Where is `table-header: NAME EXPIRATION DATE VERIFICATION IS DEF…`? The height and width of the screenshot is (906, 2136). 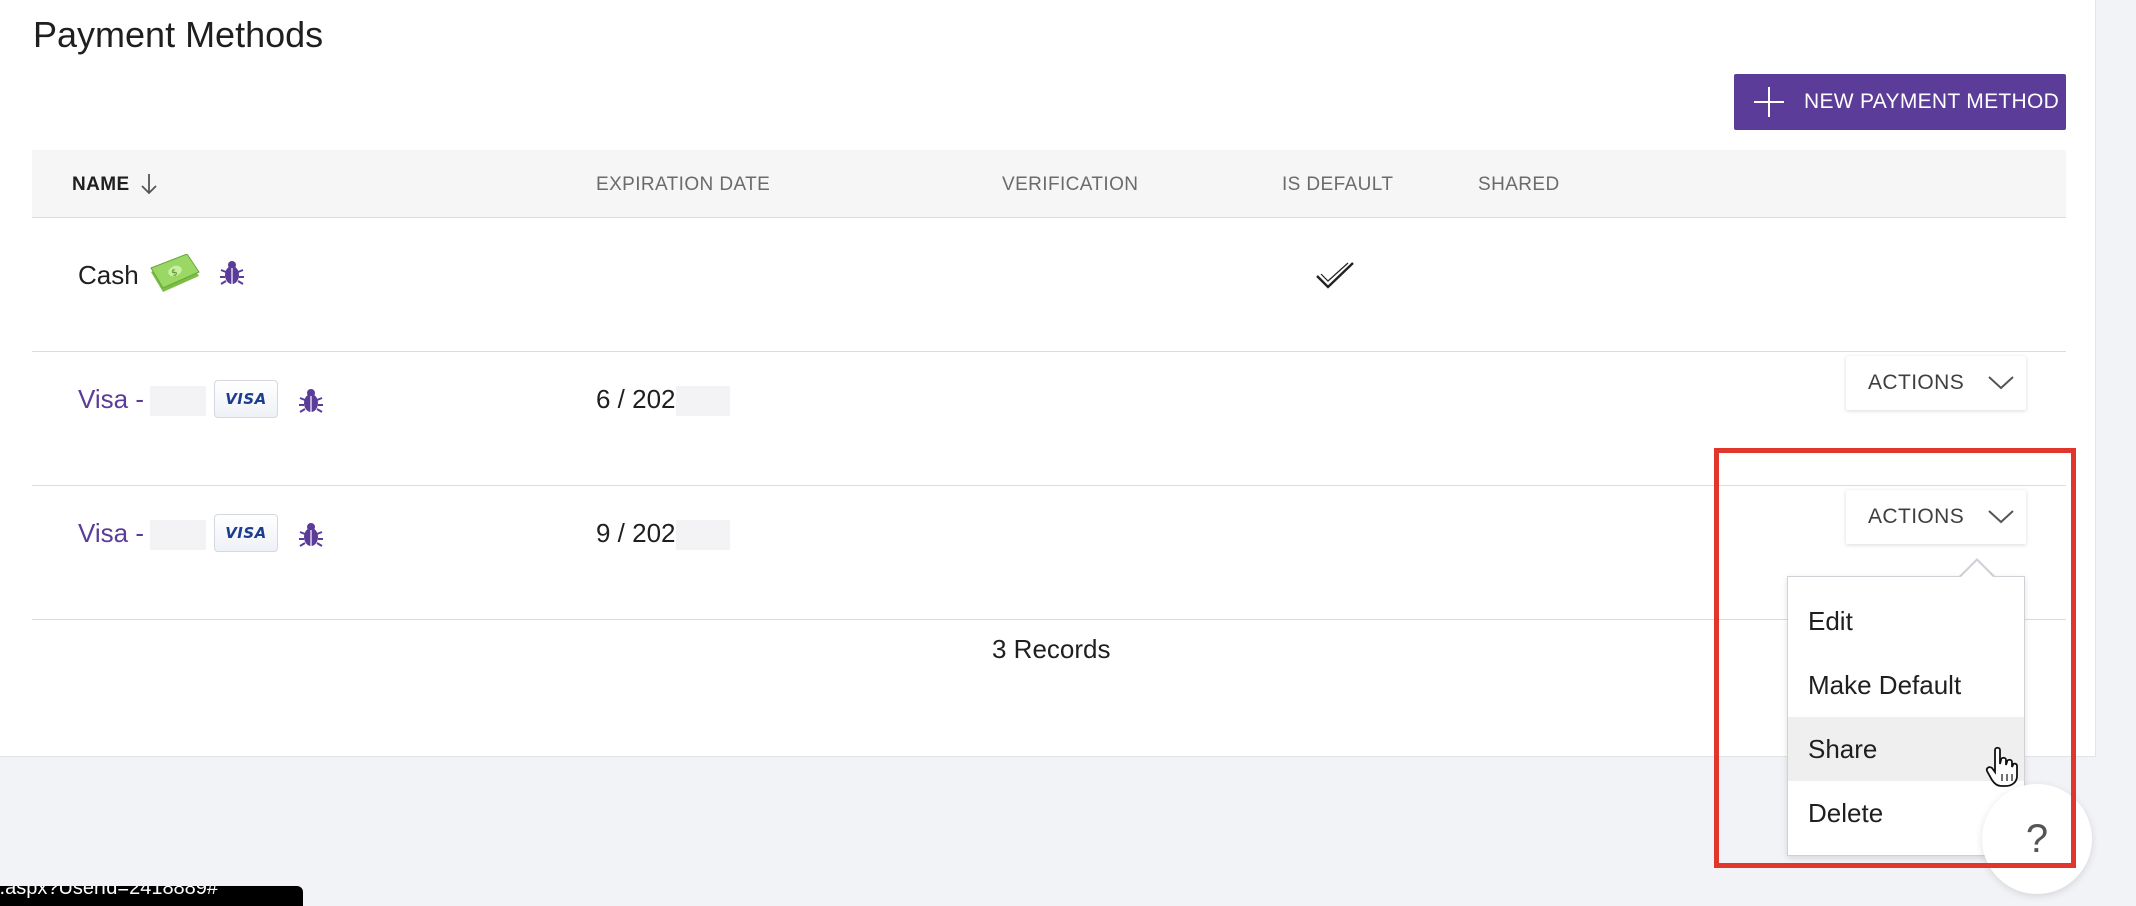 table-header: NAME EXPIRATION DATE VERIFICATION IS DEF… is located at coordinates (1049, 184).